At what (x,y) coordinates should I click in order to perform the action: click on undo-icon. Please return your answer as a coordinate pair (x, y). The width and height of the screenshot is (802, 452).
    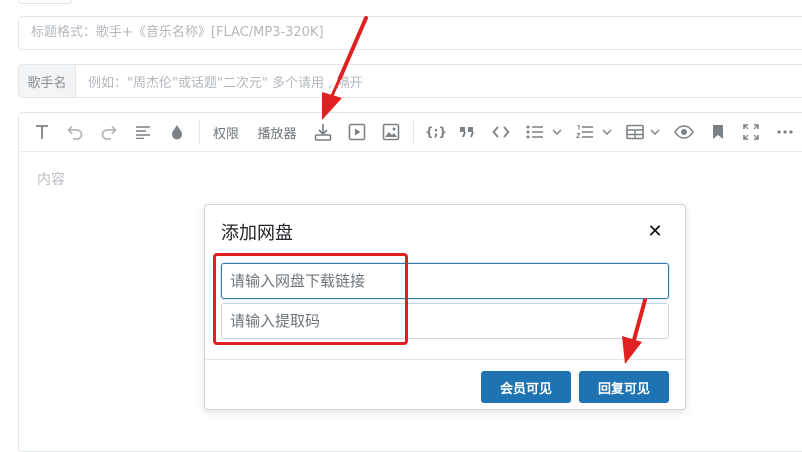
    Looking at the image, I should click on (75, 132).